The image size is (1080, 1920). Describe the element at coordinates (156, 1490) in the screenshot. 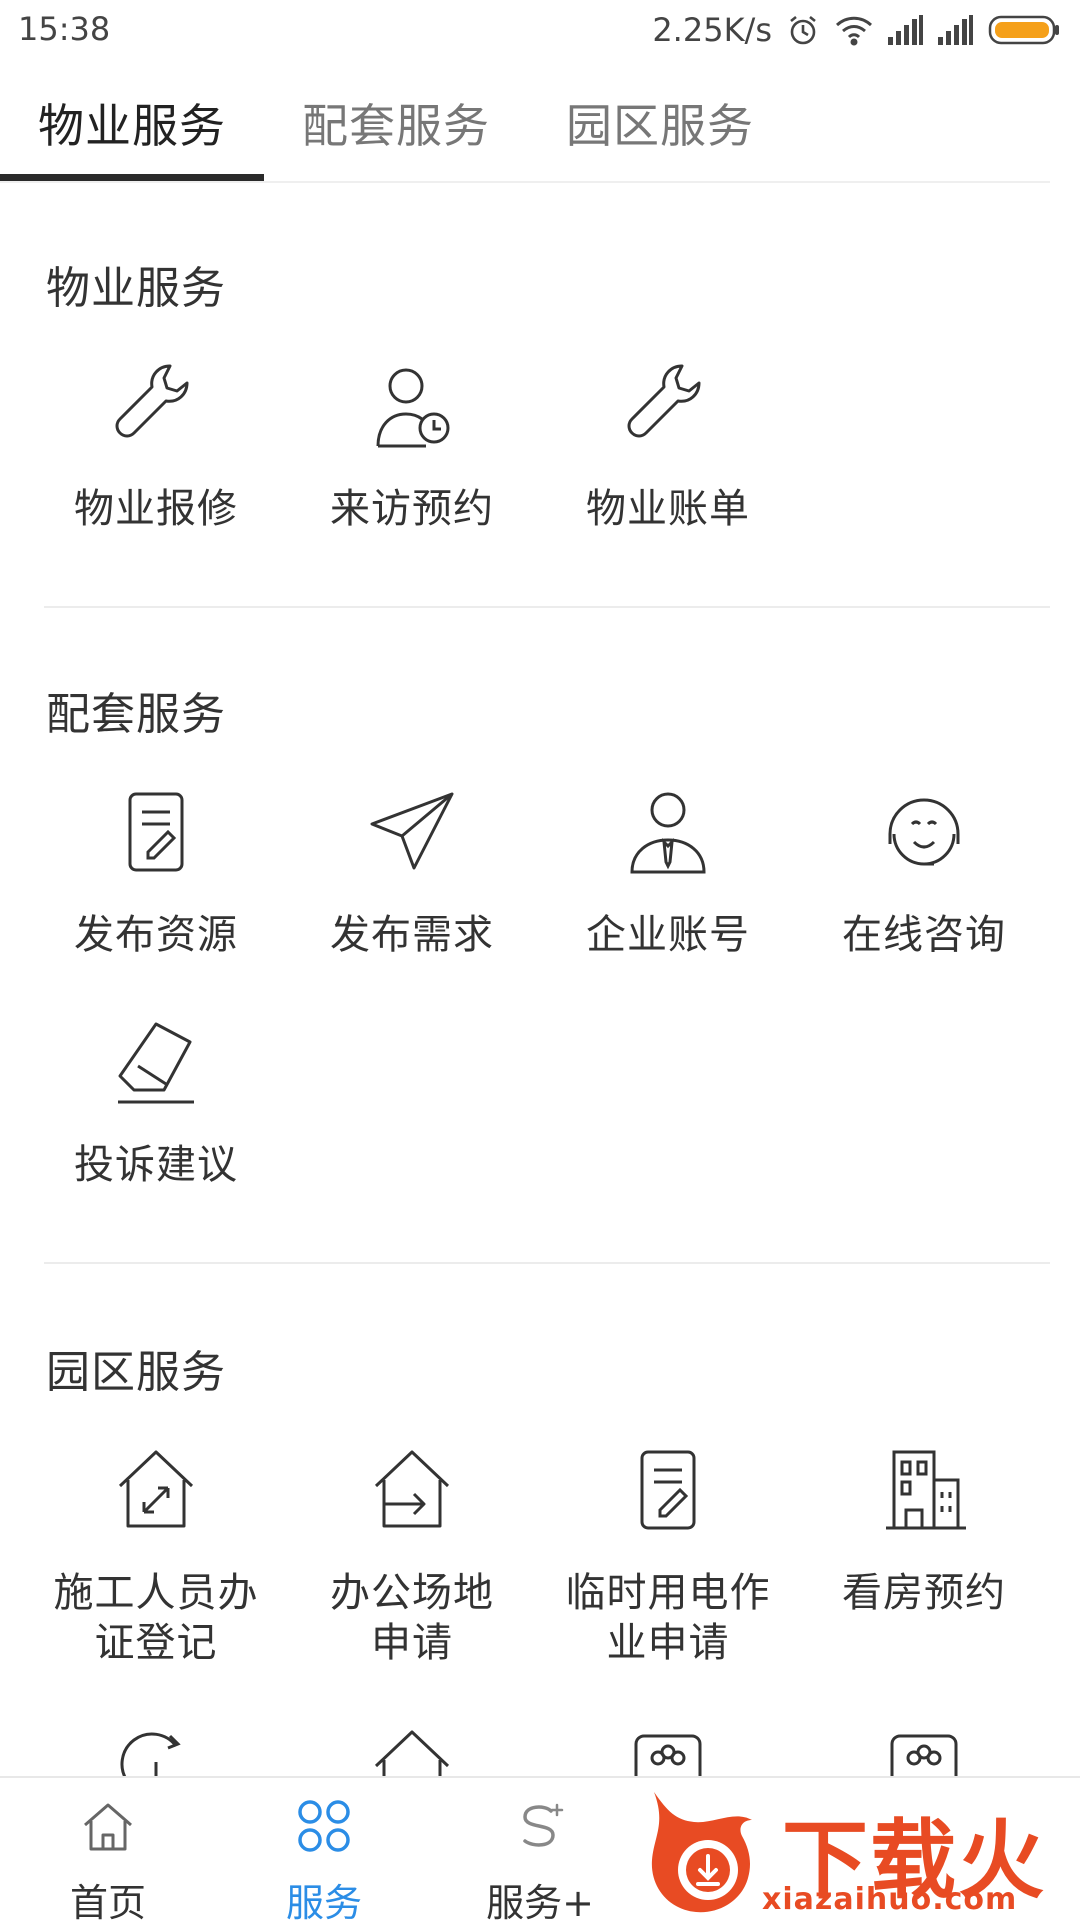

I see `house-expand-icon` at that location.